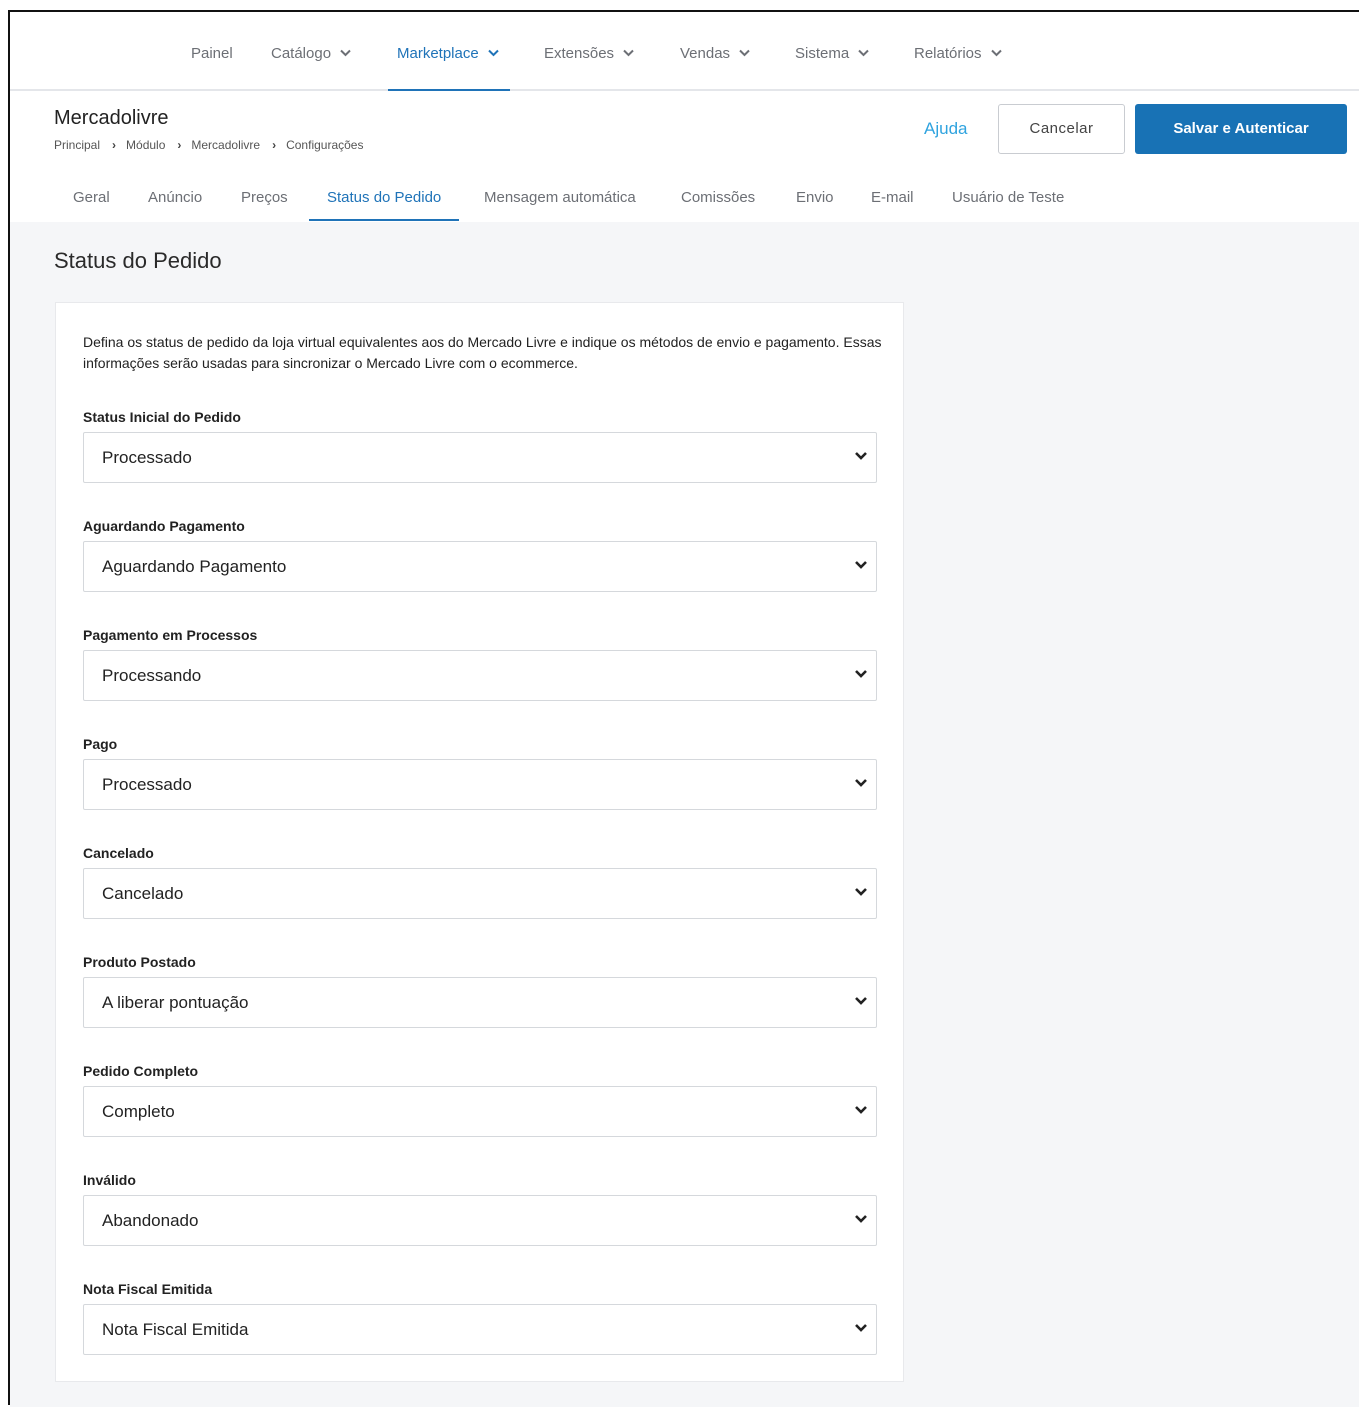 The width and height of the screenshot is (1359, 1407). Describe the element at coordinates (892, 205) in the screenshot. I see `tab-email: E-mail` at that location.